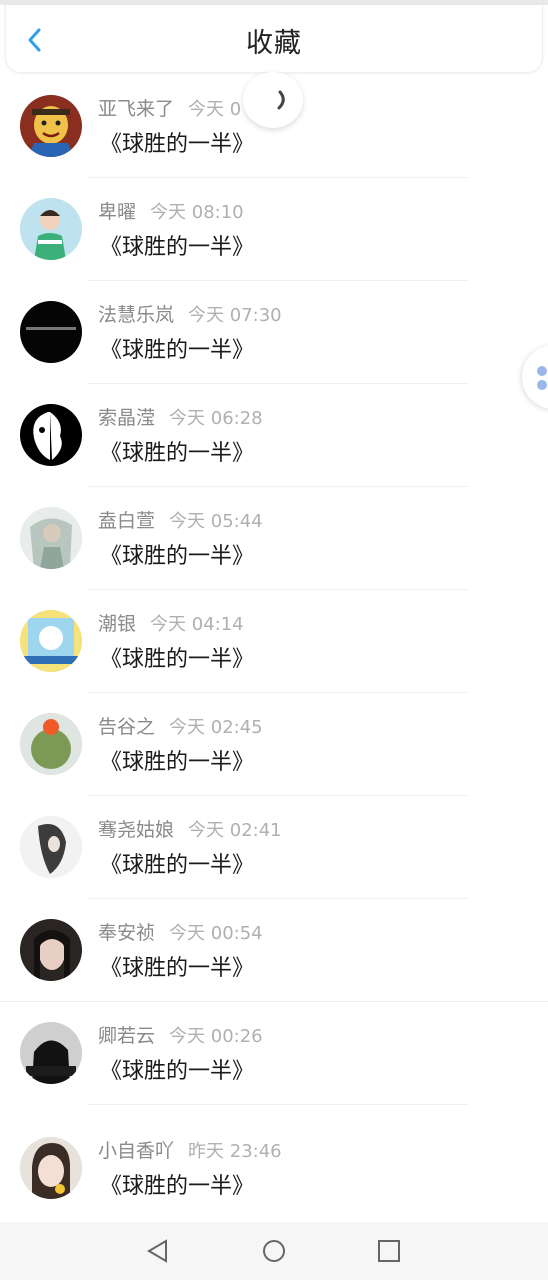 This screenshot has width=548, height=1280. What do you see at coordinates (216, 418) in the screenshot?
I see `item-time: 今天 06:28` at bounding box center [216, 418].